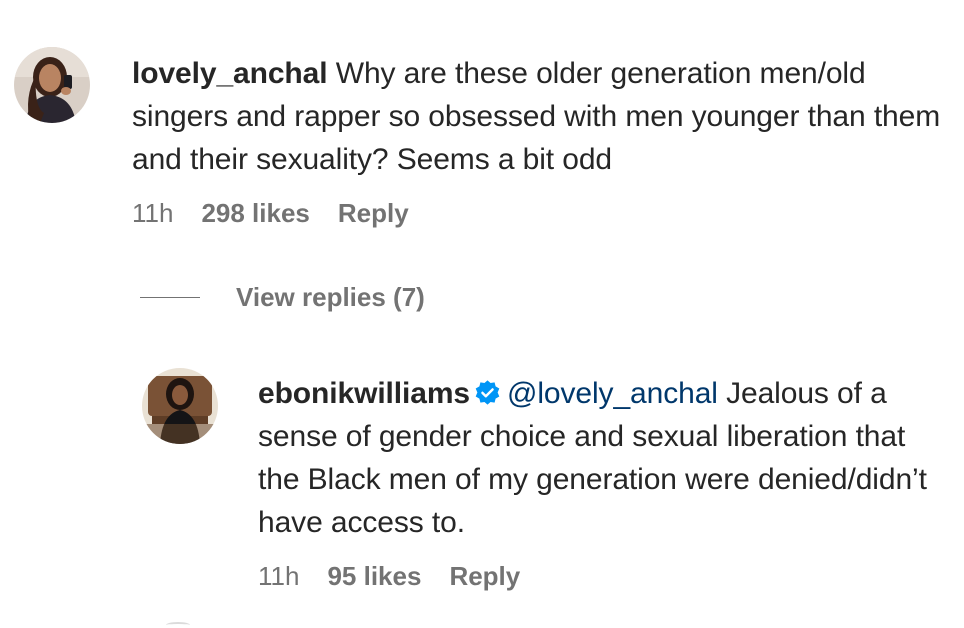  I want to click on next-avatar-edge, so click(178, 625).